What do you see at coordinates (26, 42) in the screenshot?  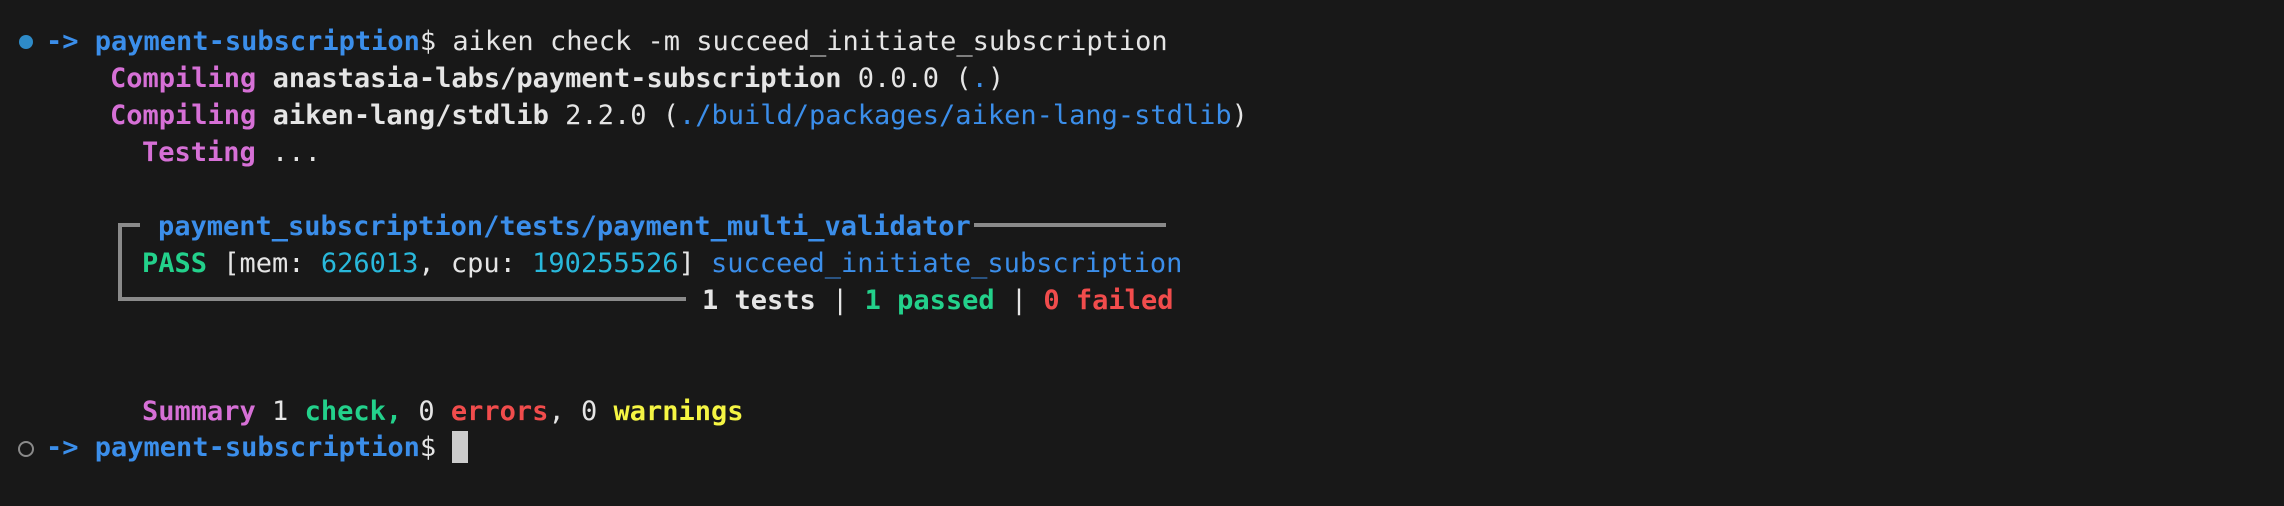 I see `command-success-indicator` at bounding box center [26, 42].